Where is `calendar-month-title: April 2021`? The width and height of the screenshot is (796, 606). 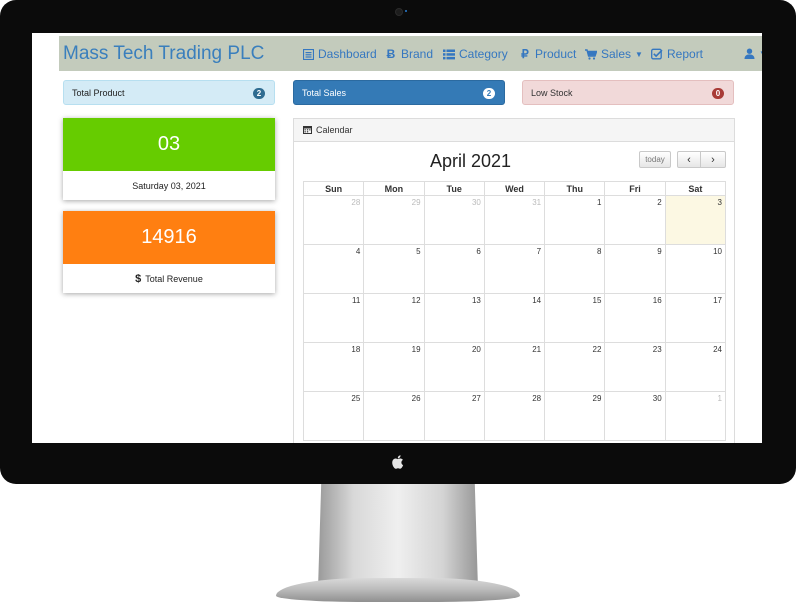
calendar-month-title: April 2021 is located at coordinates (471, 161).